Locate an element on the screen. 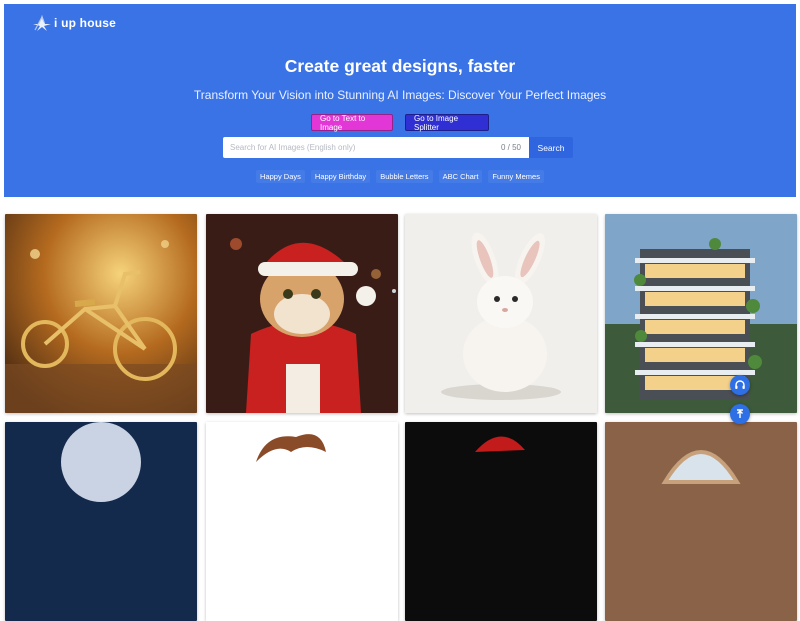 Image resolution: width=800 pixels, height=621 pixels. gallery-image-bicycle is located at coordinates (101, 313).